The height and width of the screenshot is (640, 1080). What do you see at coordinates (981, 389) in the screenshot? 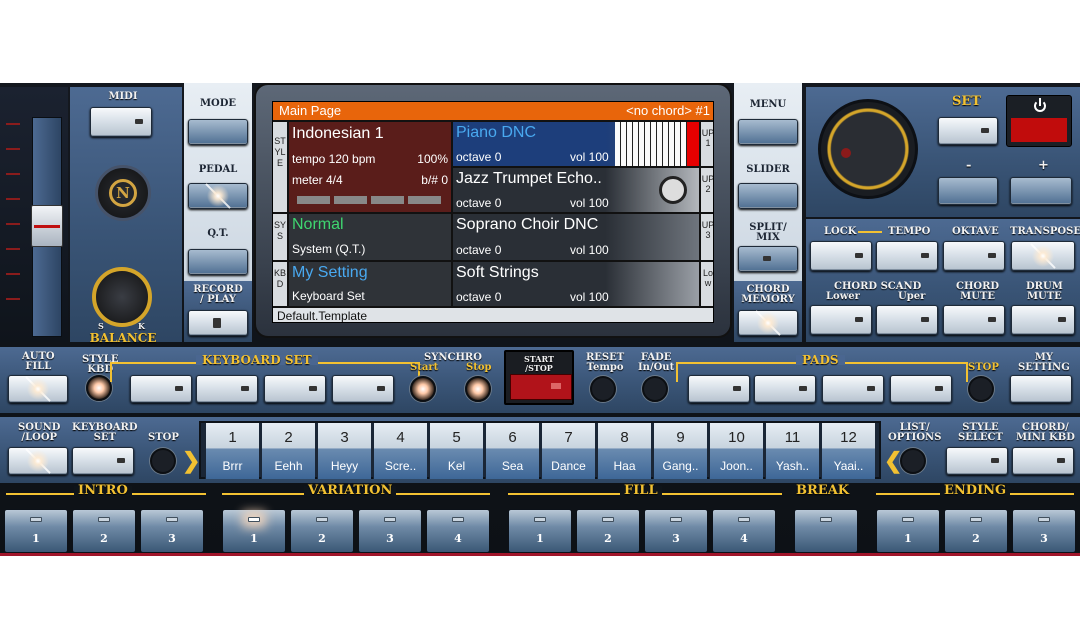
I see `pads-stop-button` at bounding box center [981, 389].